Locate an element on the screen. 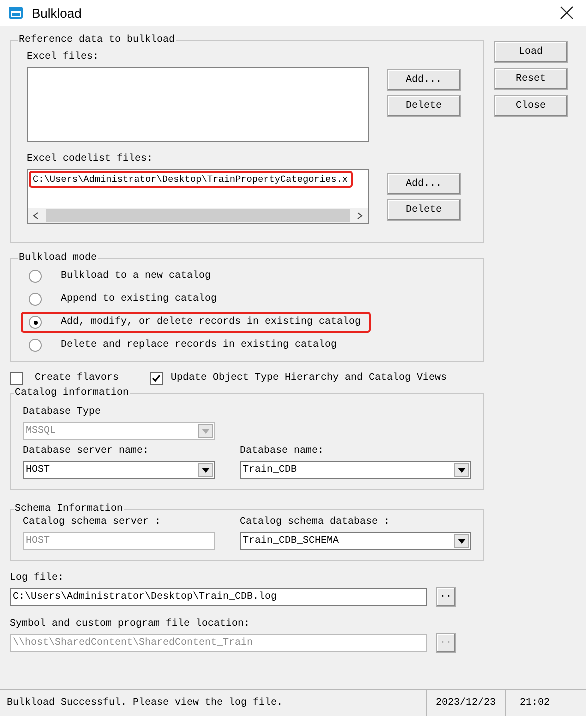  dropdown: Train_CDB is located at coordinates (355, 470).